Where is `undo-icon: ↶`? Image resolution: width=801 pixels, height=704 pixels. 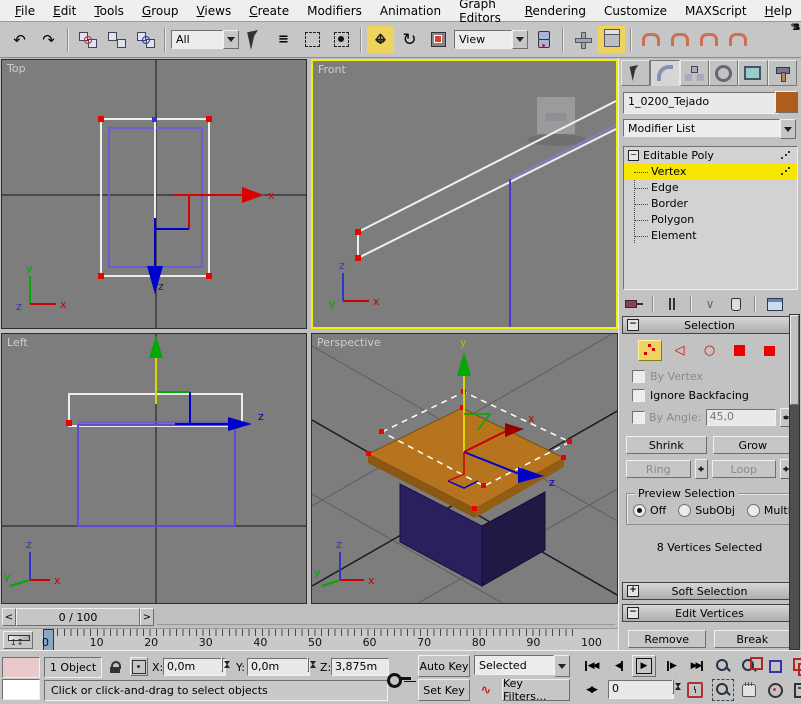 undo-icon: ↶ is located at coordinates (19, 39).